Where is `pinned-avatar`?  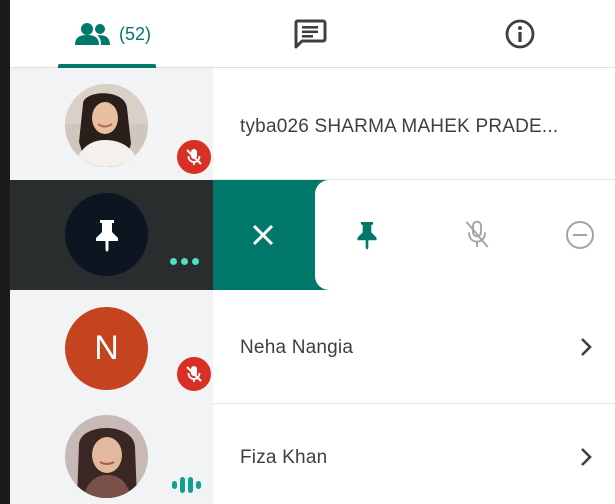 pinned-avatar is located at coordinates (106, 234).